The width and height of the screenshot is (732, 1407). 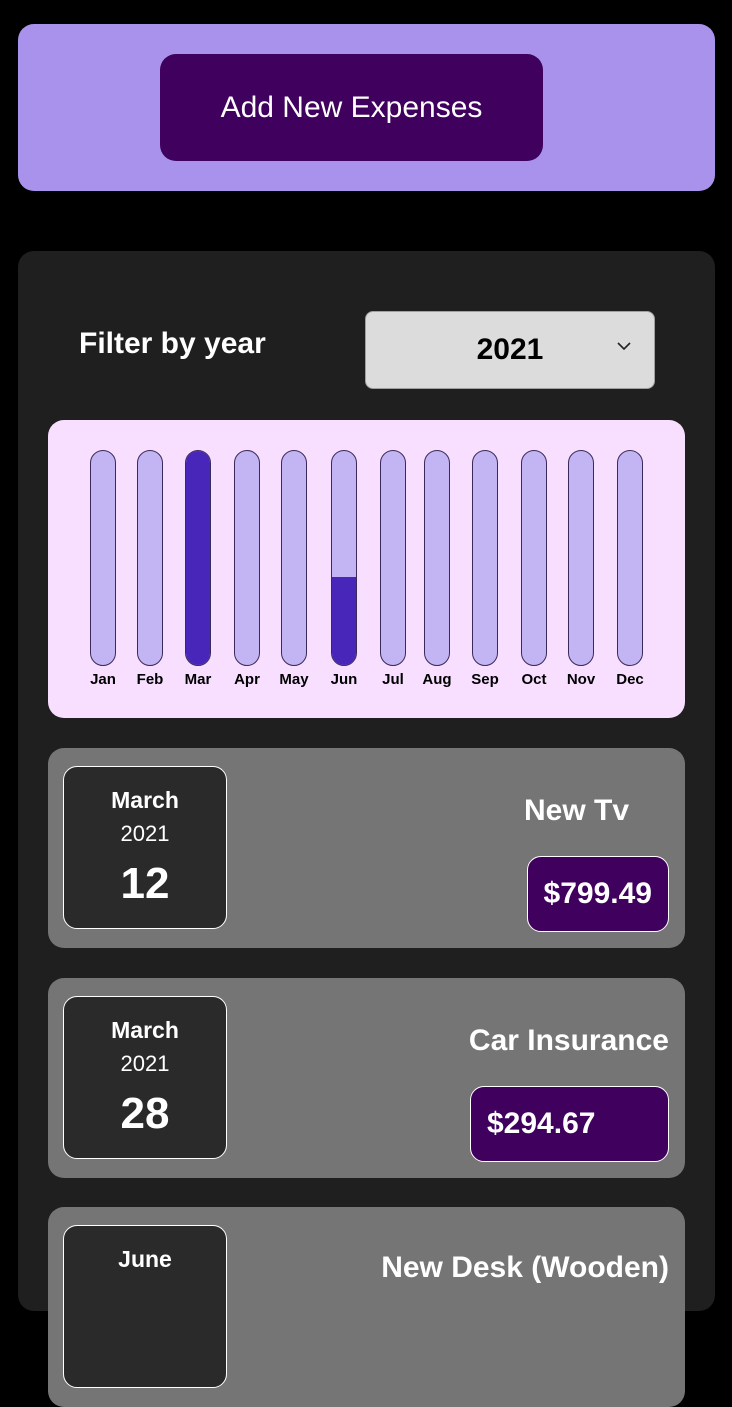 What do you see at coordinates (103, 679) in the screenshot?
I see `chart-tick-label: Jan` at bounding box center [103, 679].